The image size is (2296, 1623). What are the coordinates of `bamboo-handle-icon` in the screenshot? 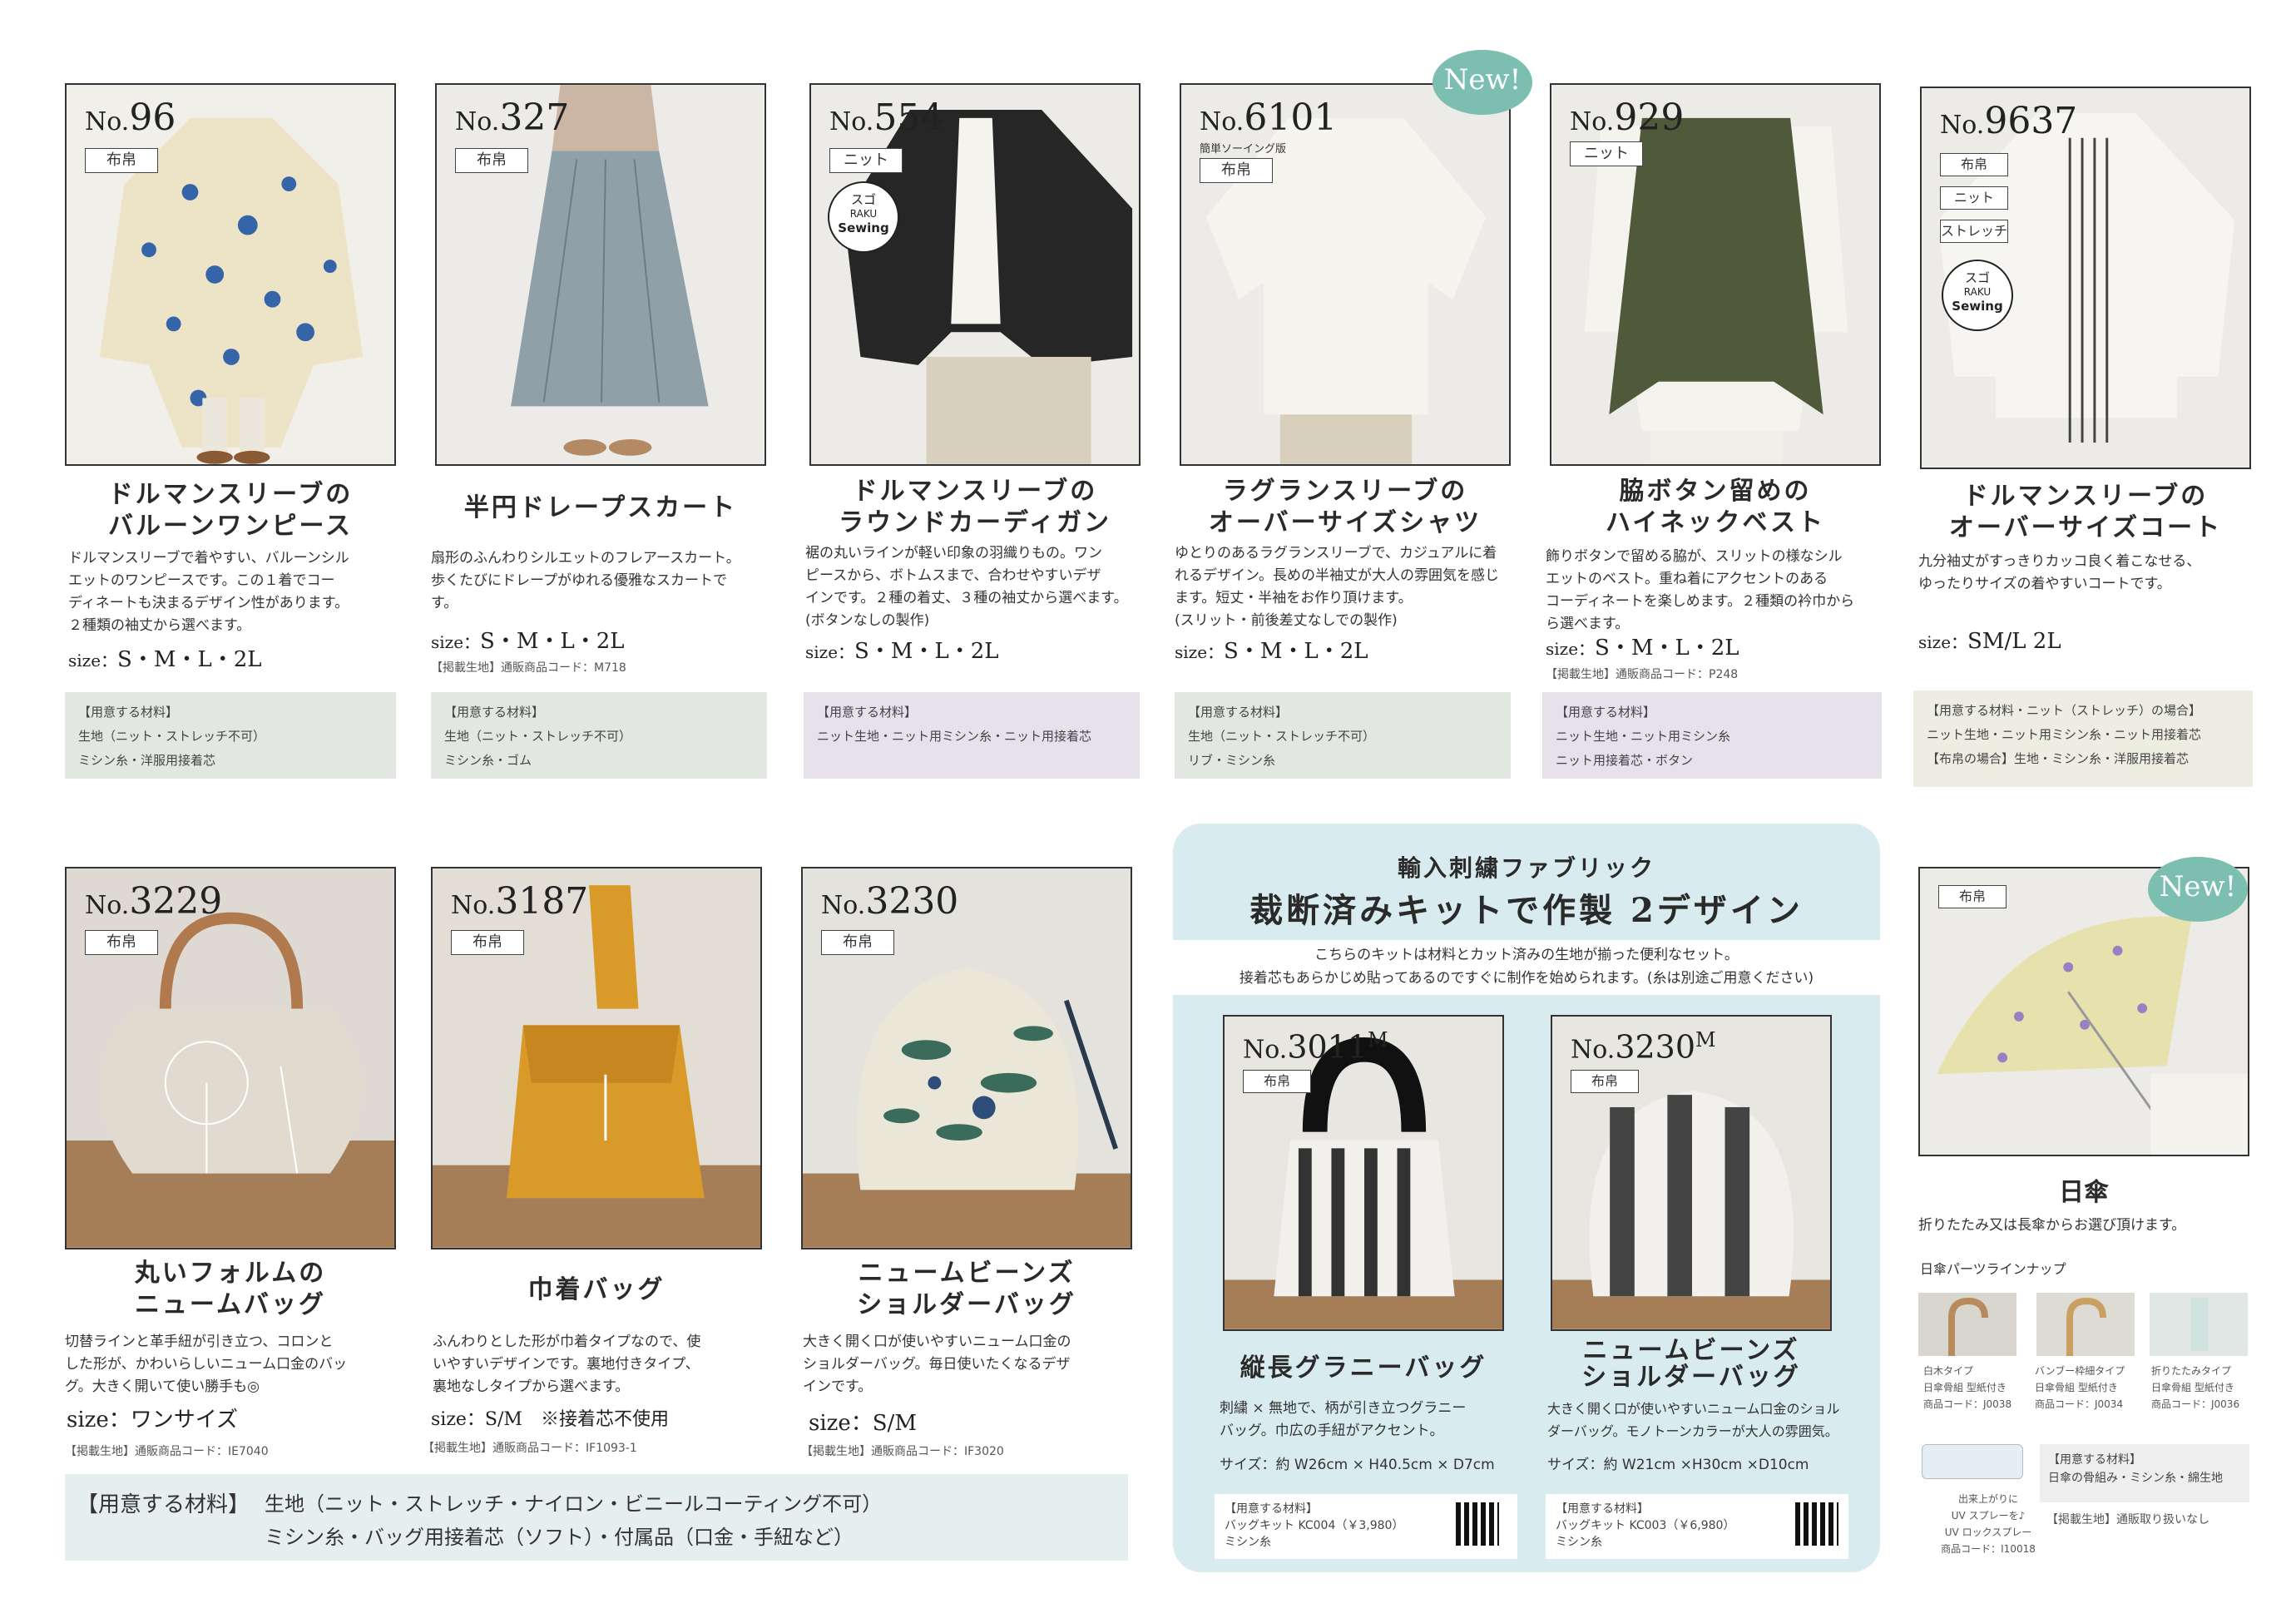 It's located at (2086, 1327).